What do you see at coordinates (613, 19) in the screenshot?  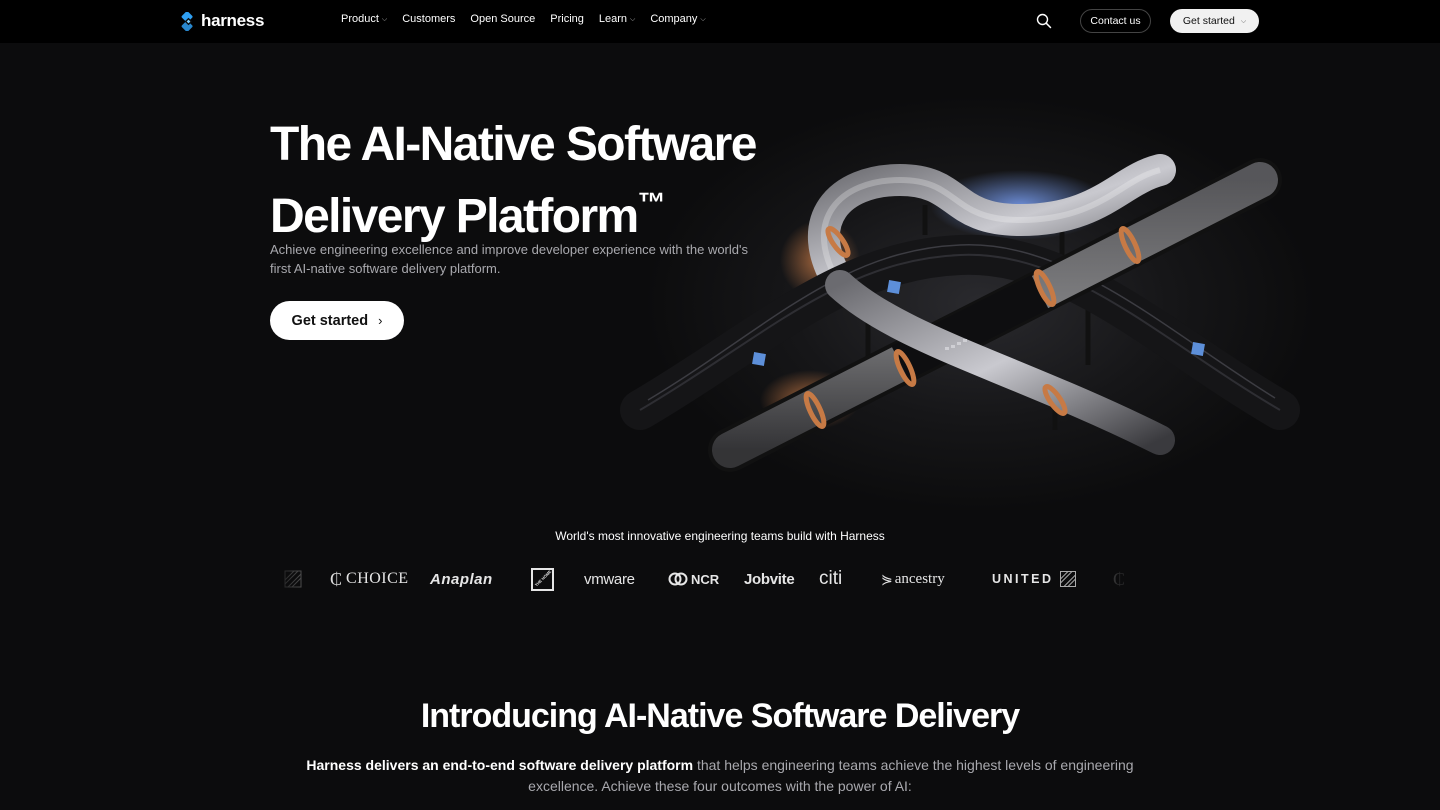 I see `menu-label: Learn` at bounding box center [613, 19].